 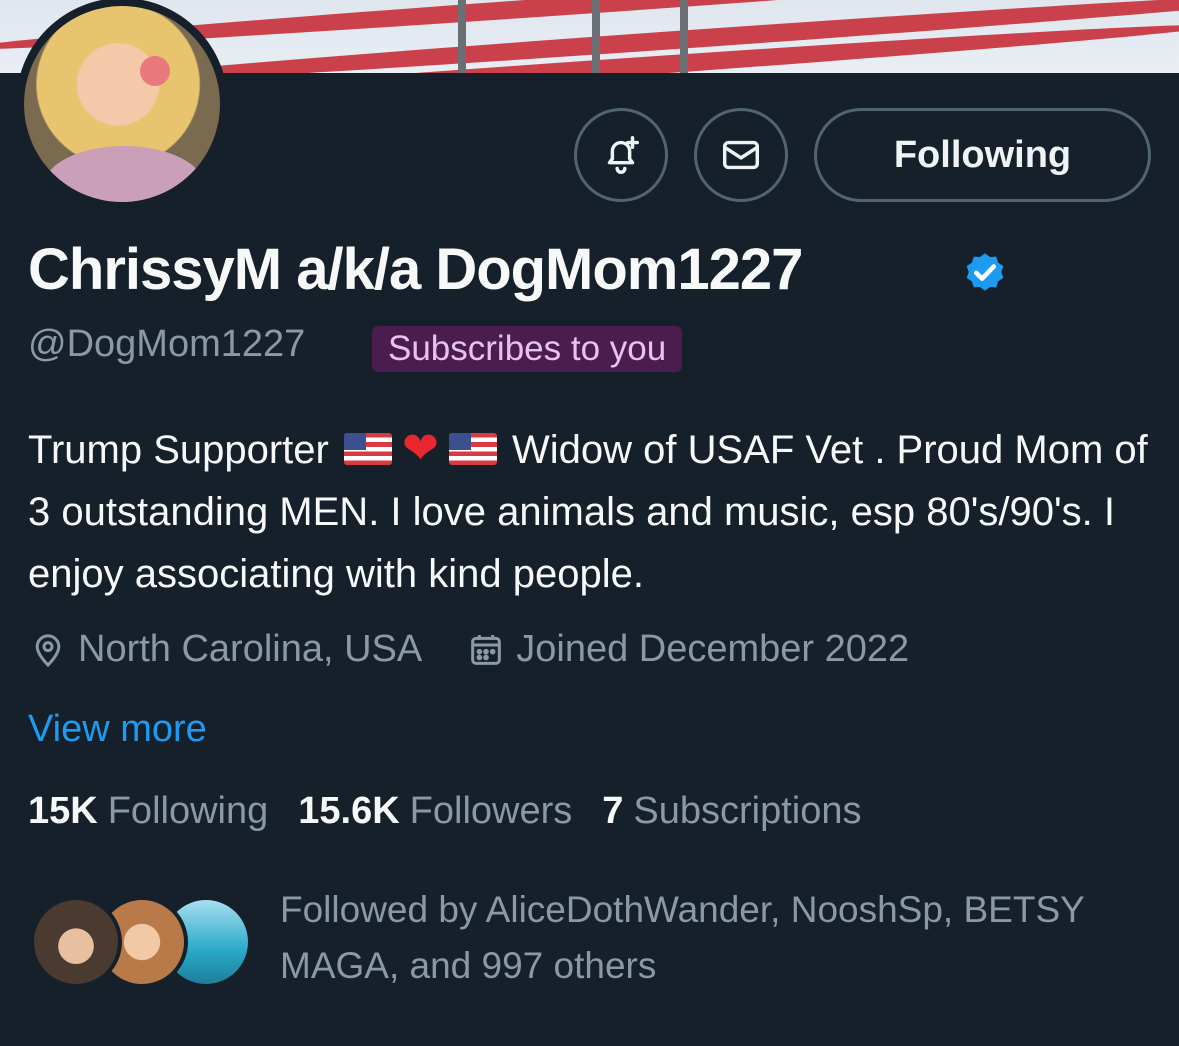 I want to click on location-text: North Carolina, USA, so click(x=250, y=649).